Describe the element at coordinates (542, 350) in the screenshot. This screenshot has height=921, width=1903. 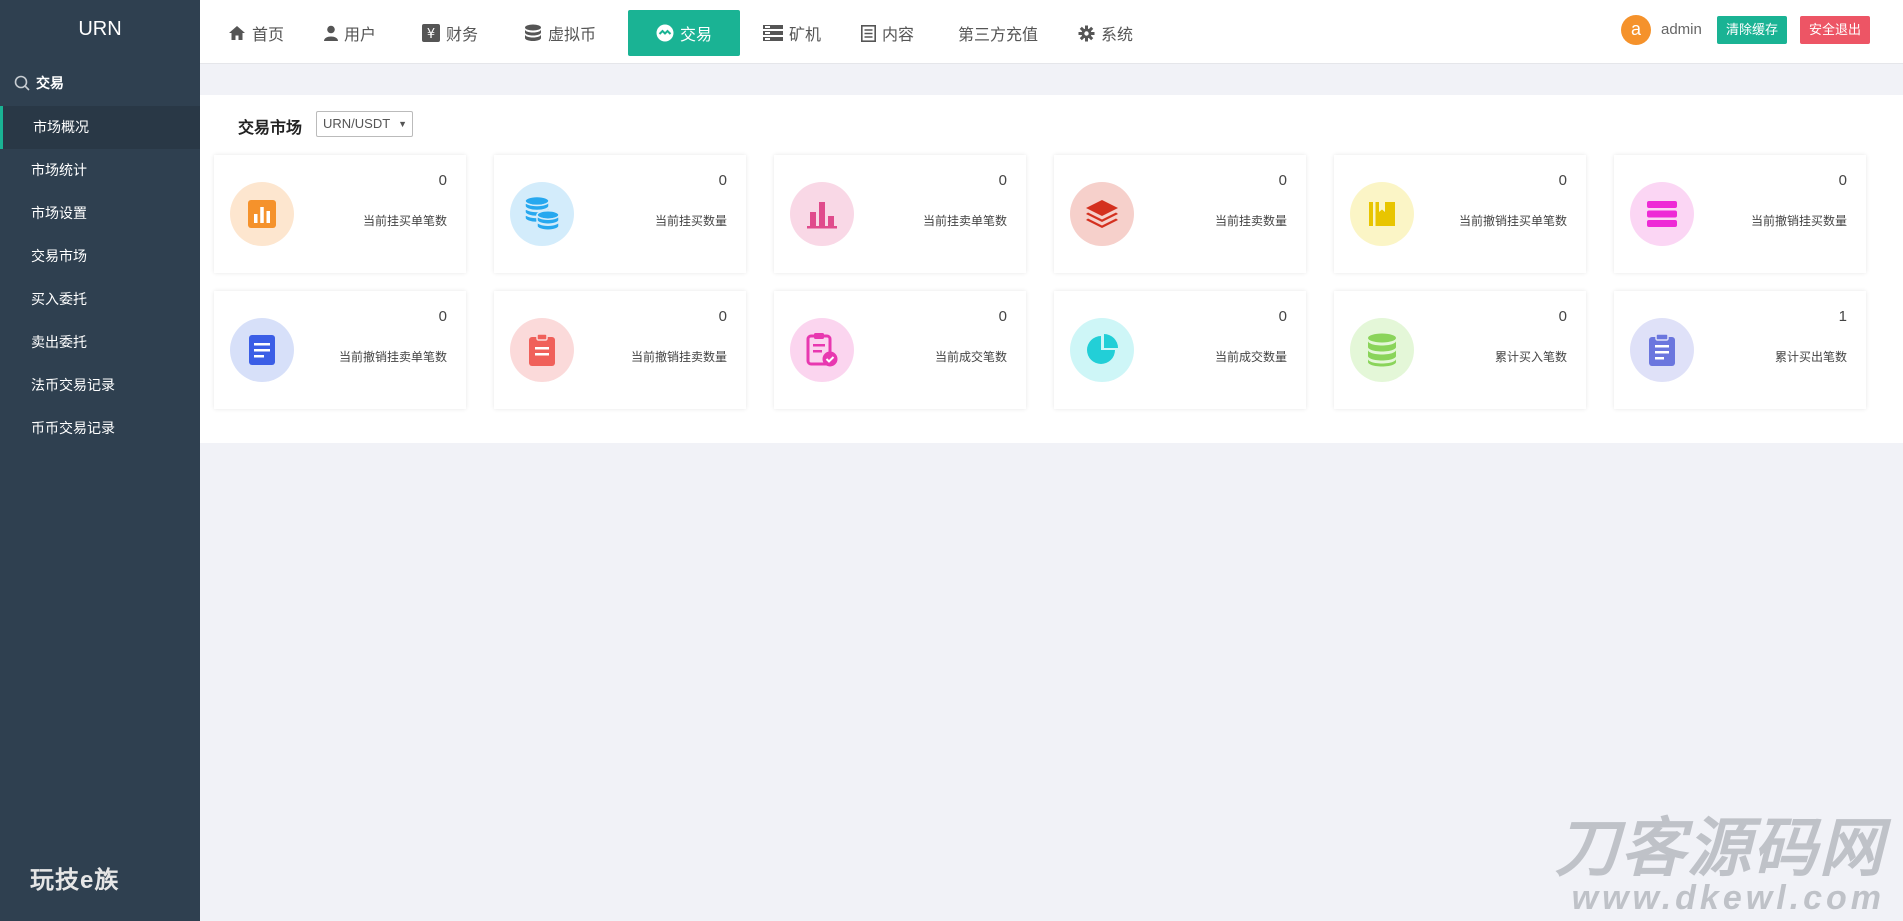
I see `clipboard-icon` at that location.